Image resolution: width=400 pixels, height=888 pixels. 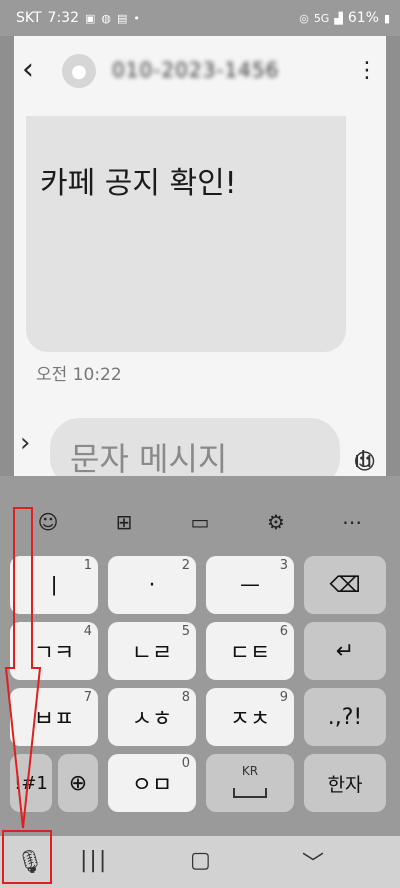 What do you see at coordinates (106, 18) in the screenshot?
I see `shield-icon: ◍` at bounding box center [106, 18].